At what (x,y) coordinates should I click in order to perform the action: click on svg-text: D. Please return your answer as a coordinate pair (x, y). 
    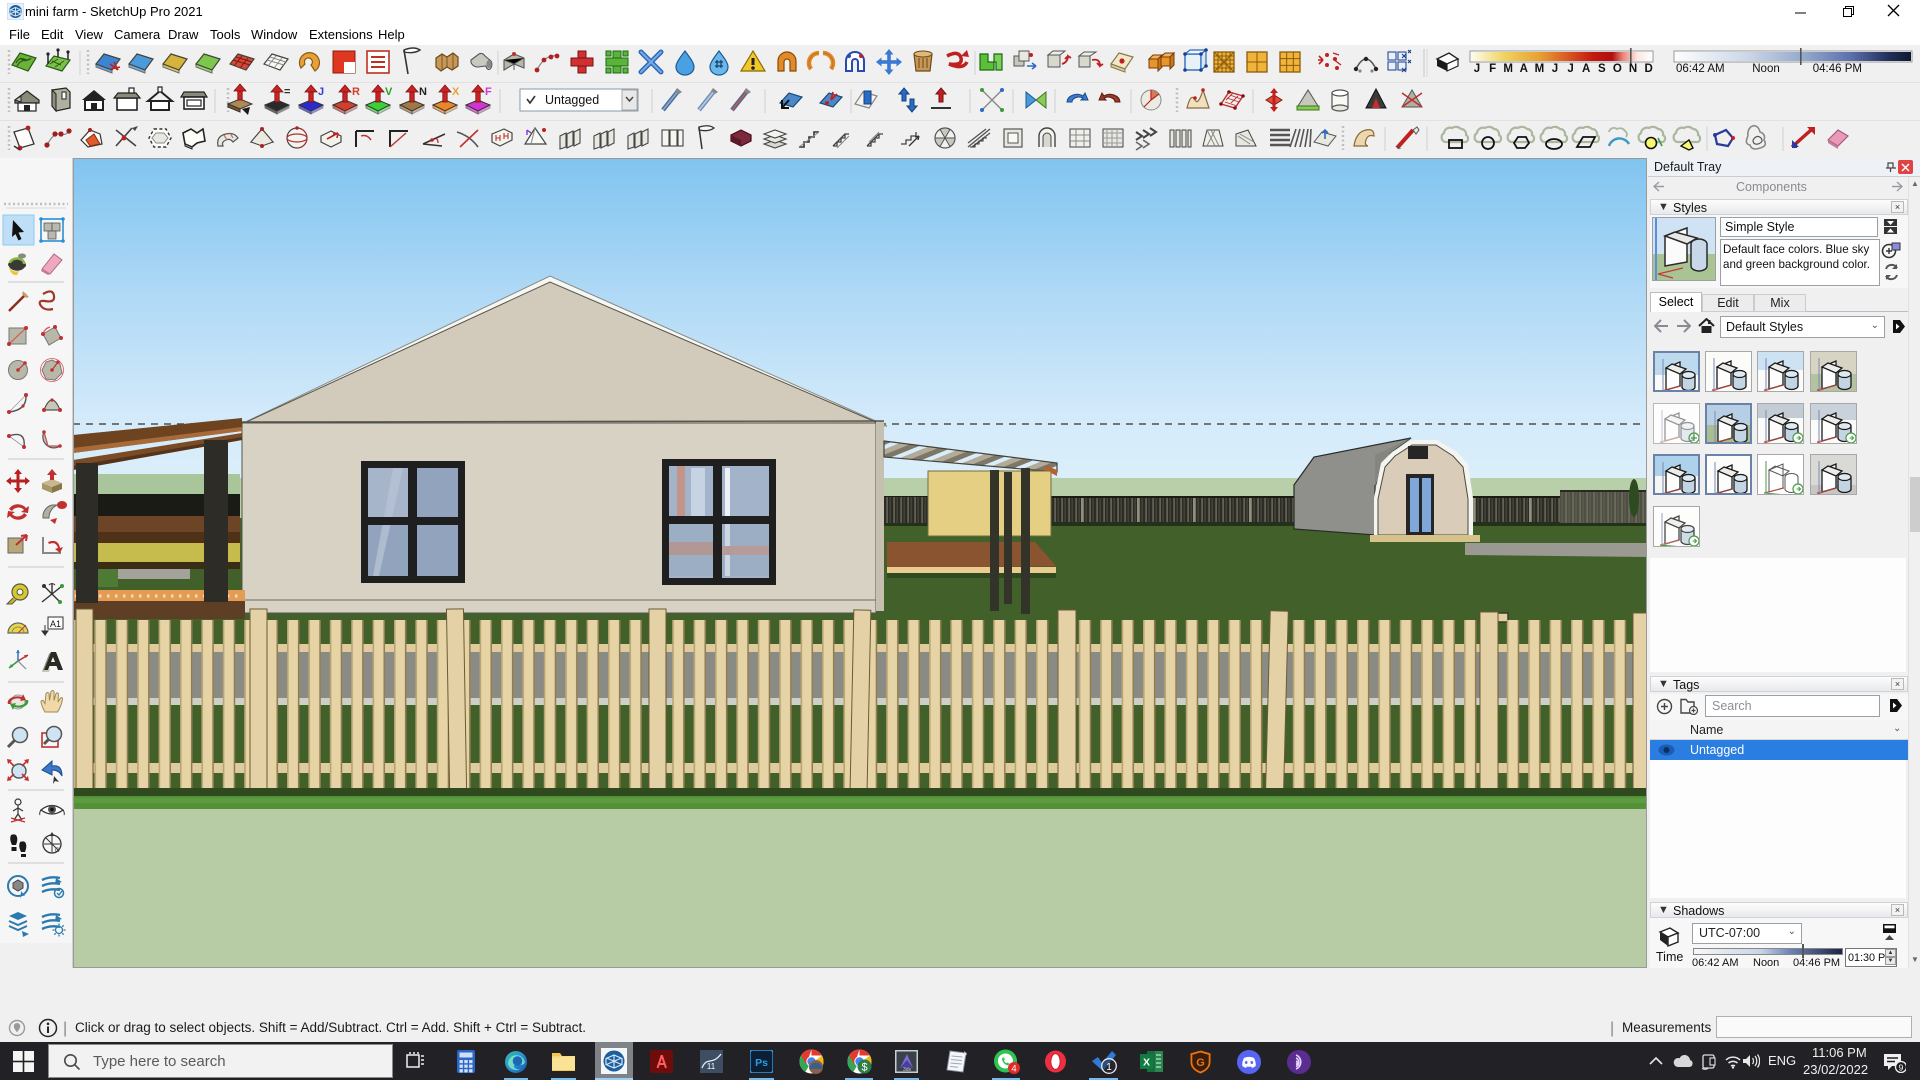
    Looking at the image, I should click on (1648, 69).